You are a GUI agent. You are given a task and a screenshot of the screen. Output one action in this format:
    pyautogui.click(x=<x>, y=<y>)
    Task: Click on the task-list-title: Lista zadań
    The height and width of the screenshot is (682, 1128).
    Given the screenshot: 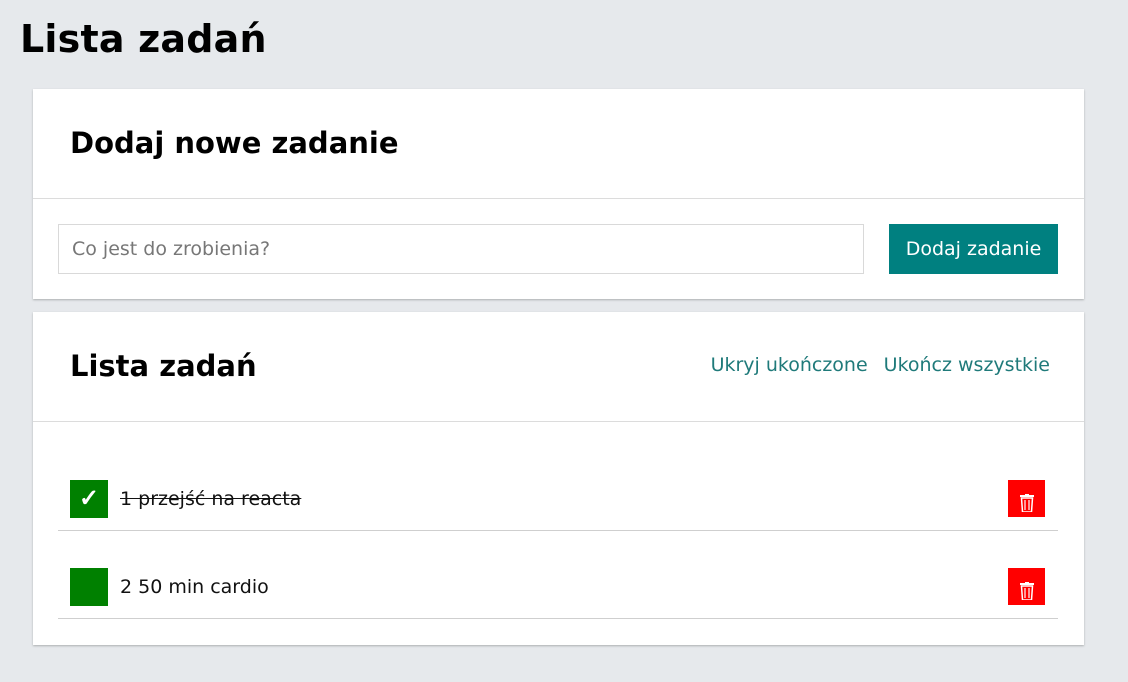 What is the action you would take?
    pyautogui.click(x=163, y=366)
    